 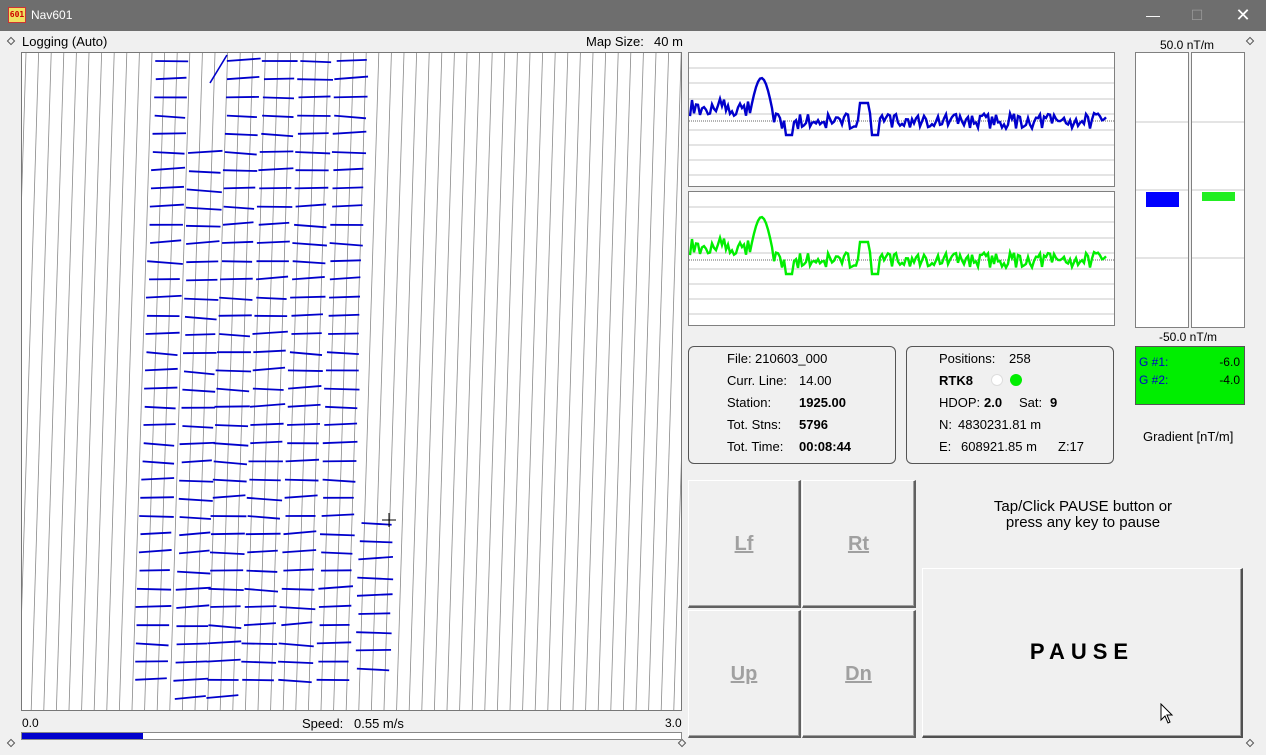 What do you see at coordinates (1153, 15) in the screenshot?
I see `minimize-button: —` at bounding box center [1153, 15].